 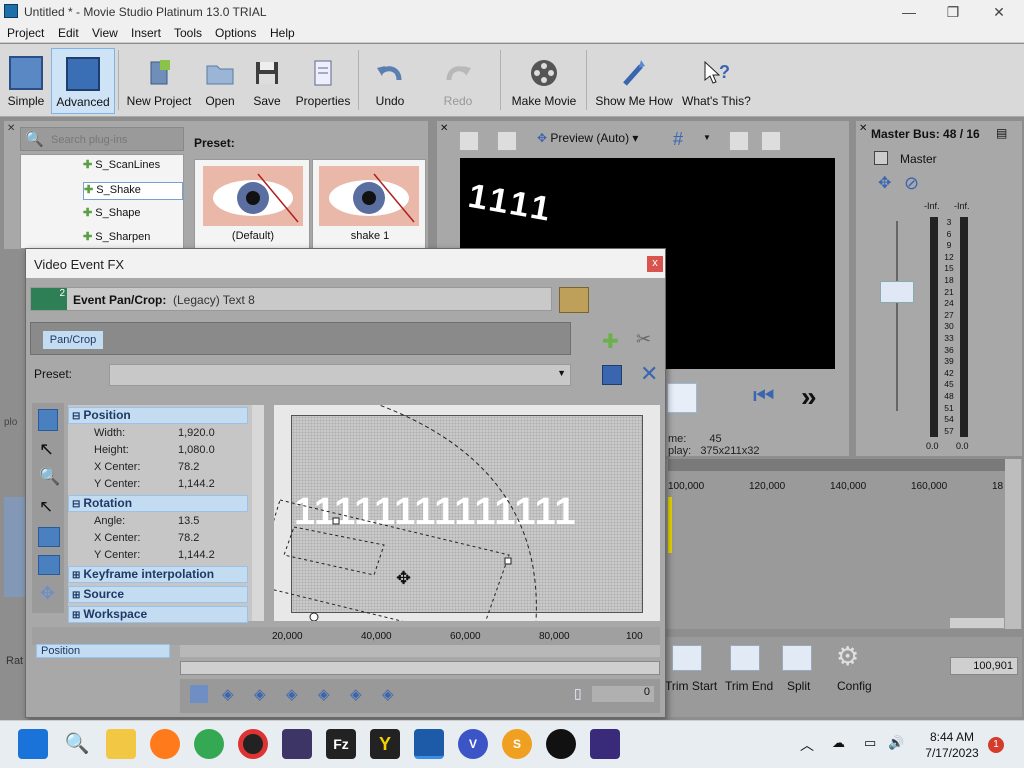 What do you see at coordinates (220, 81) in the screenshot?
I see `open-button: Open` at bounding box center [220, 81].